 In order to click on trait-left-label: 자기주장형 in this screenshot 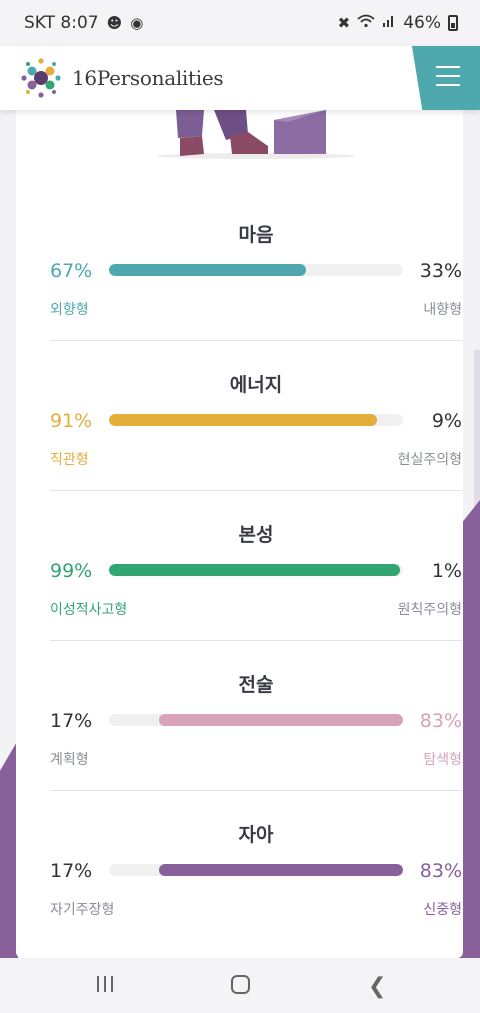, I will do `click(82, 910)`.